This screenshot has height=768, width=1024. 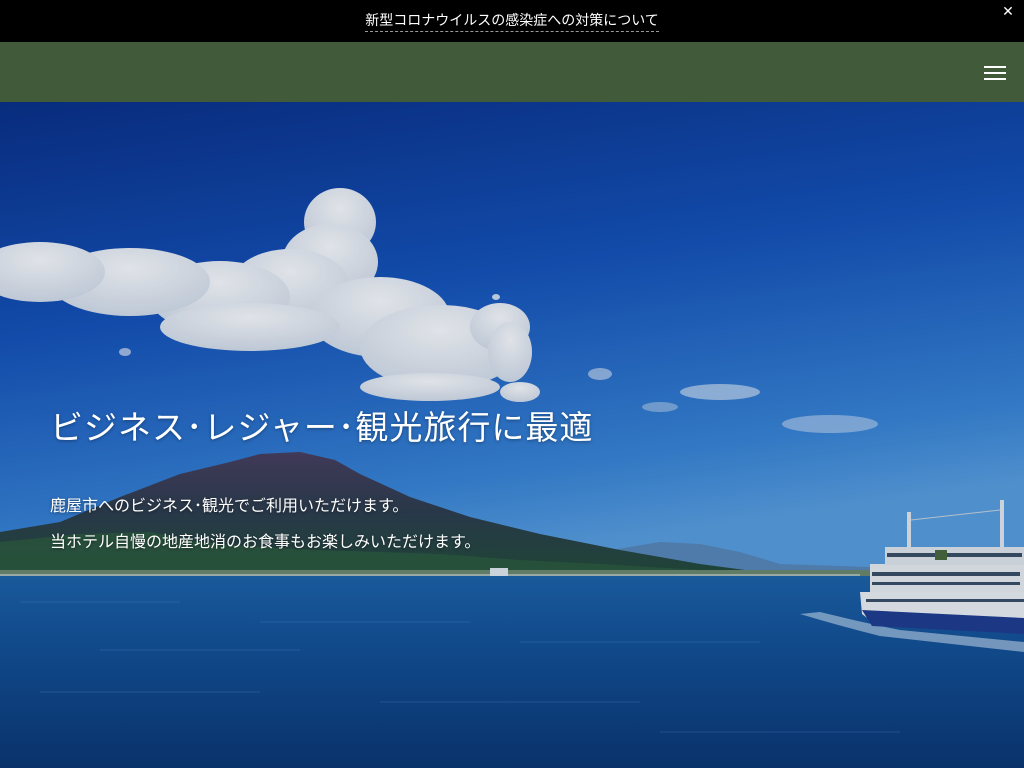 I want to click on close-icon: ✕, so click(x=1008, y=12).